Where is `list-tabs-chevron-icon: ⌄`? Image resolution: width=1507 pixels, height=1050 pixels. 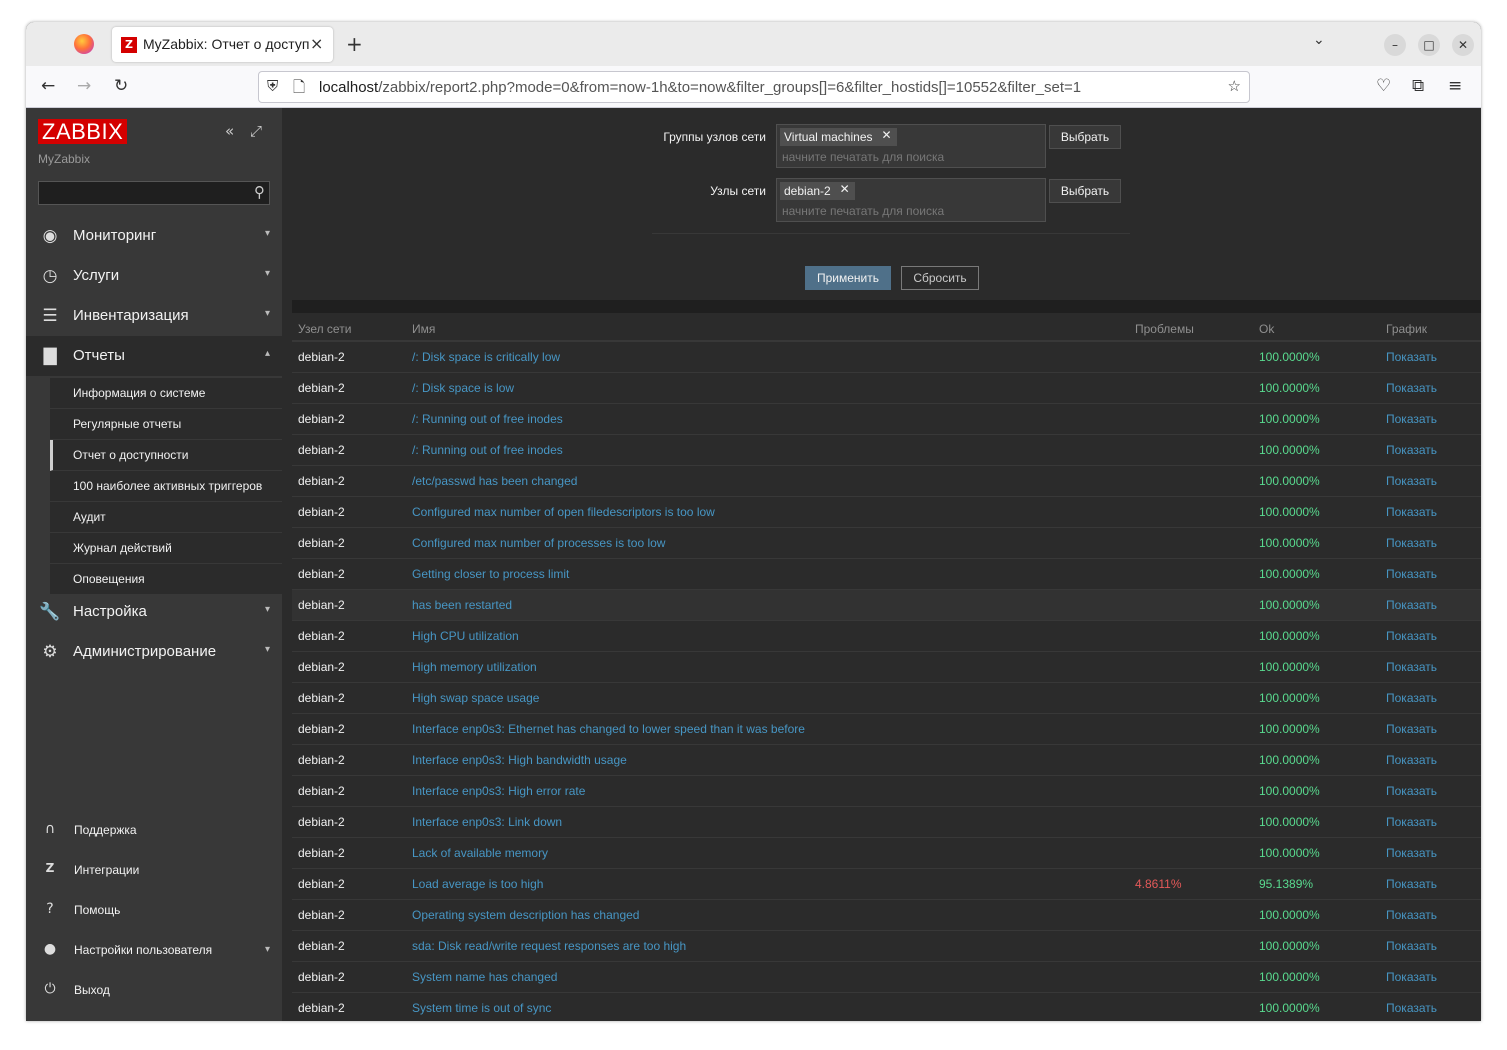
list-tabs-chevron-icon: ⌄ is located at coordinates (1319, 40).